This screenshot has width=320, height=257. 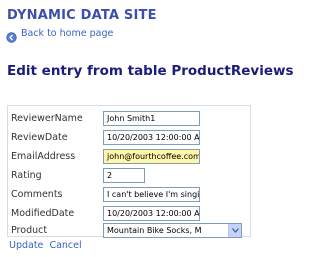 I want to click on modifieddate-label: ModifiedDate, so click(x=43, y=213).